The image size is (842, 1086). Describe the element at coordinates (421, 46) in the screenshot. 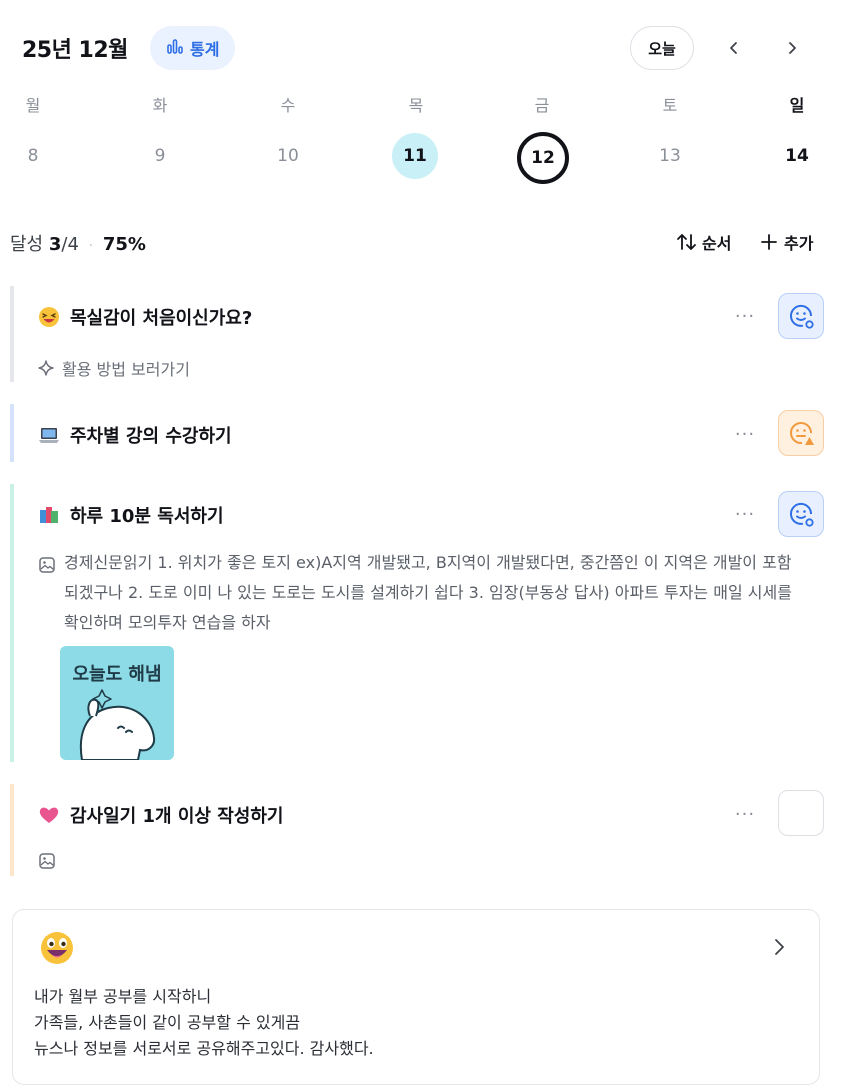

I see `calendar-header: 25년 12월 통계 오늘` at that location.